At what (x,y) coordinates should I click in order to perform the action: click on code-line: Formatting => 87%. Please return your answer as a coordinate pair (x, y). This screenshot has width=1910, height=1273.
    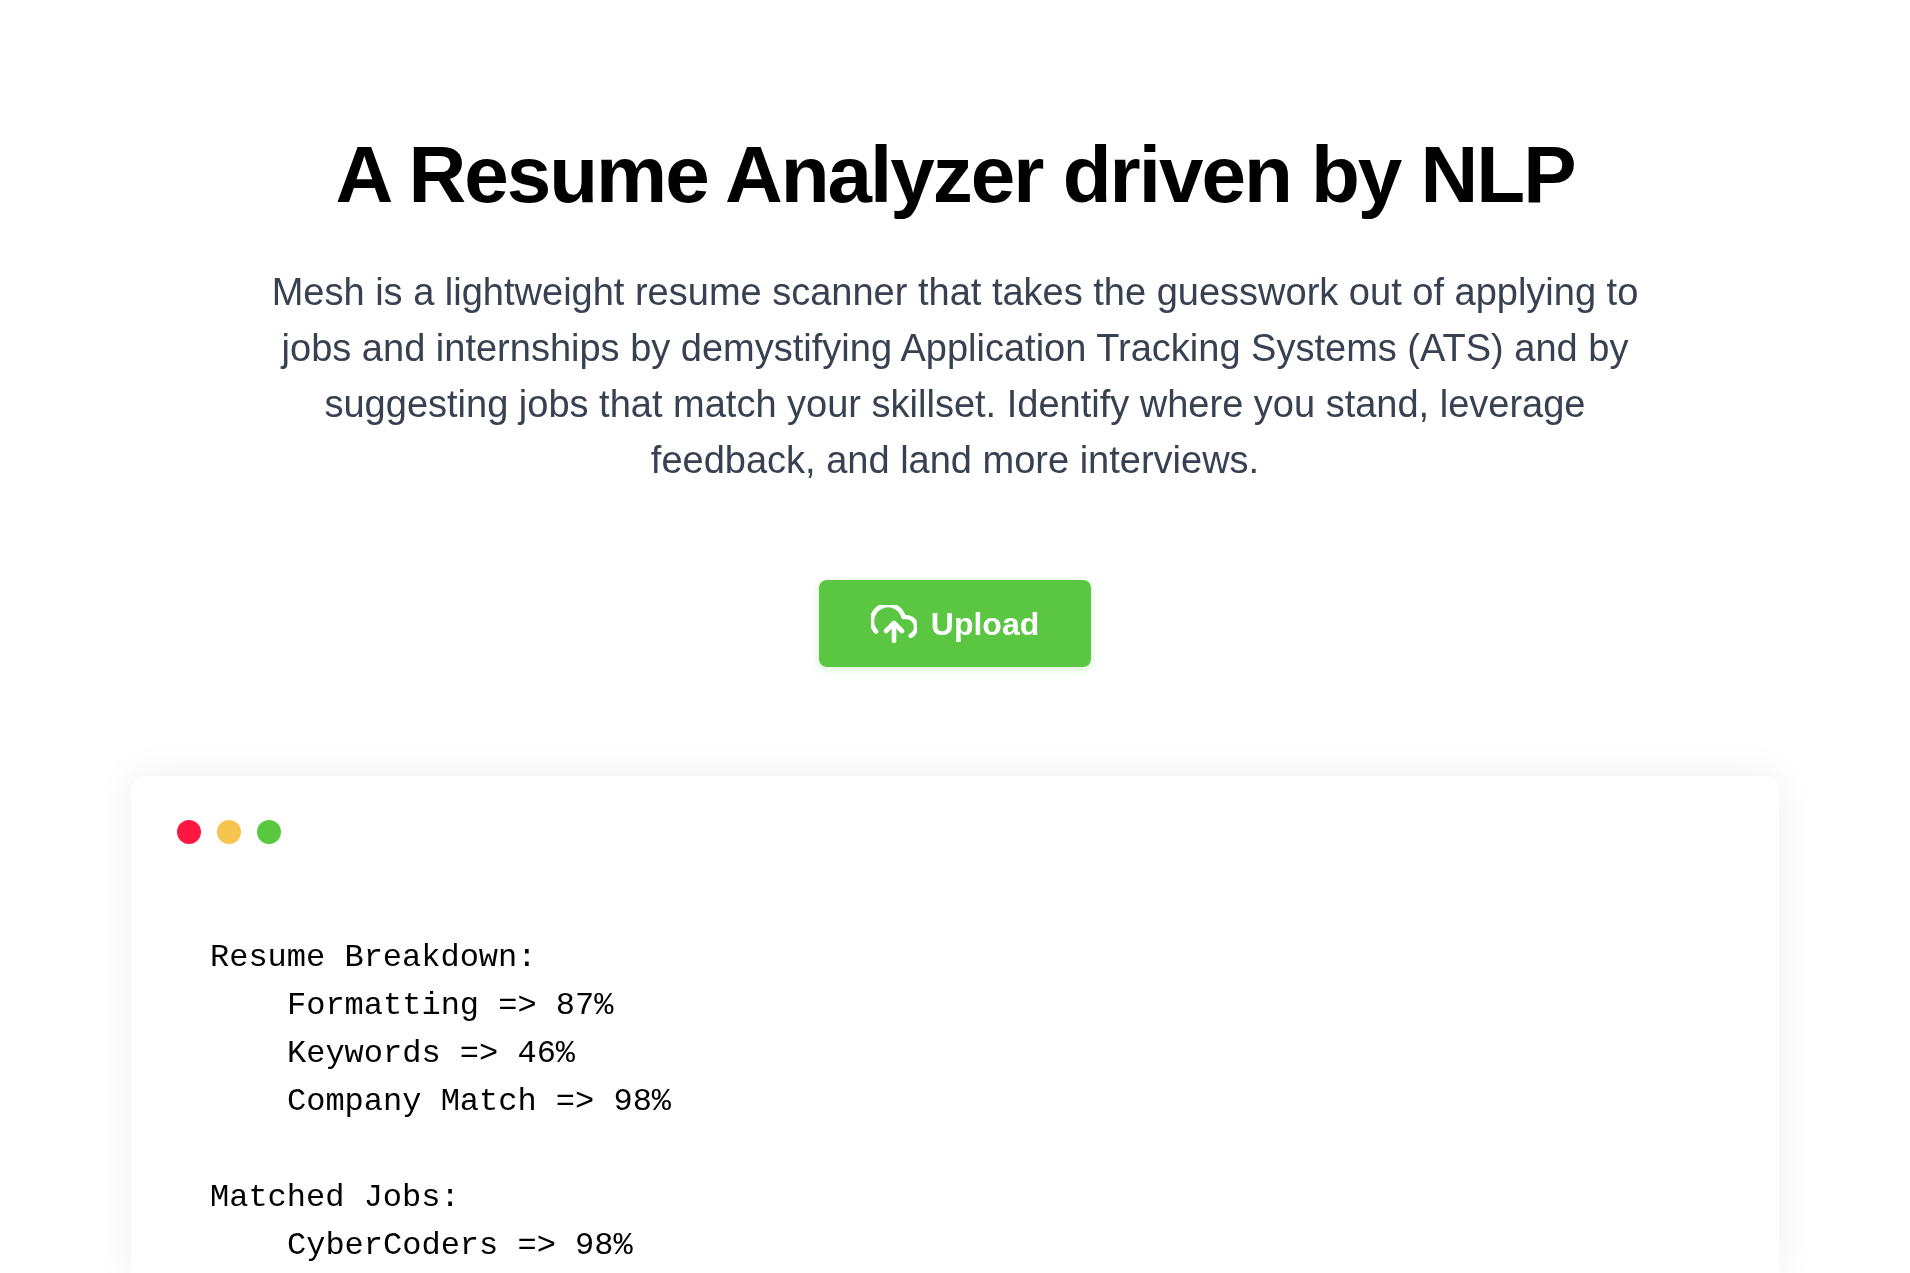
    Looking at the image, I should click on (450, 1006).